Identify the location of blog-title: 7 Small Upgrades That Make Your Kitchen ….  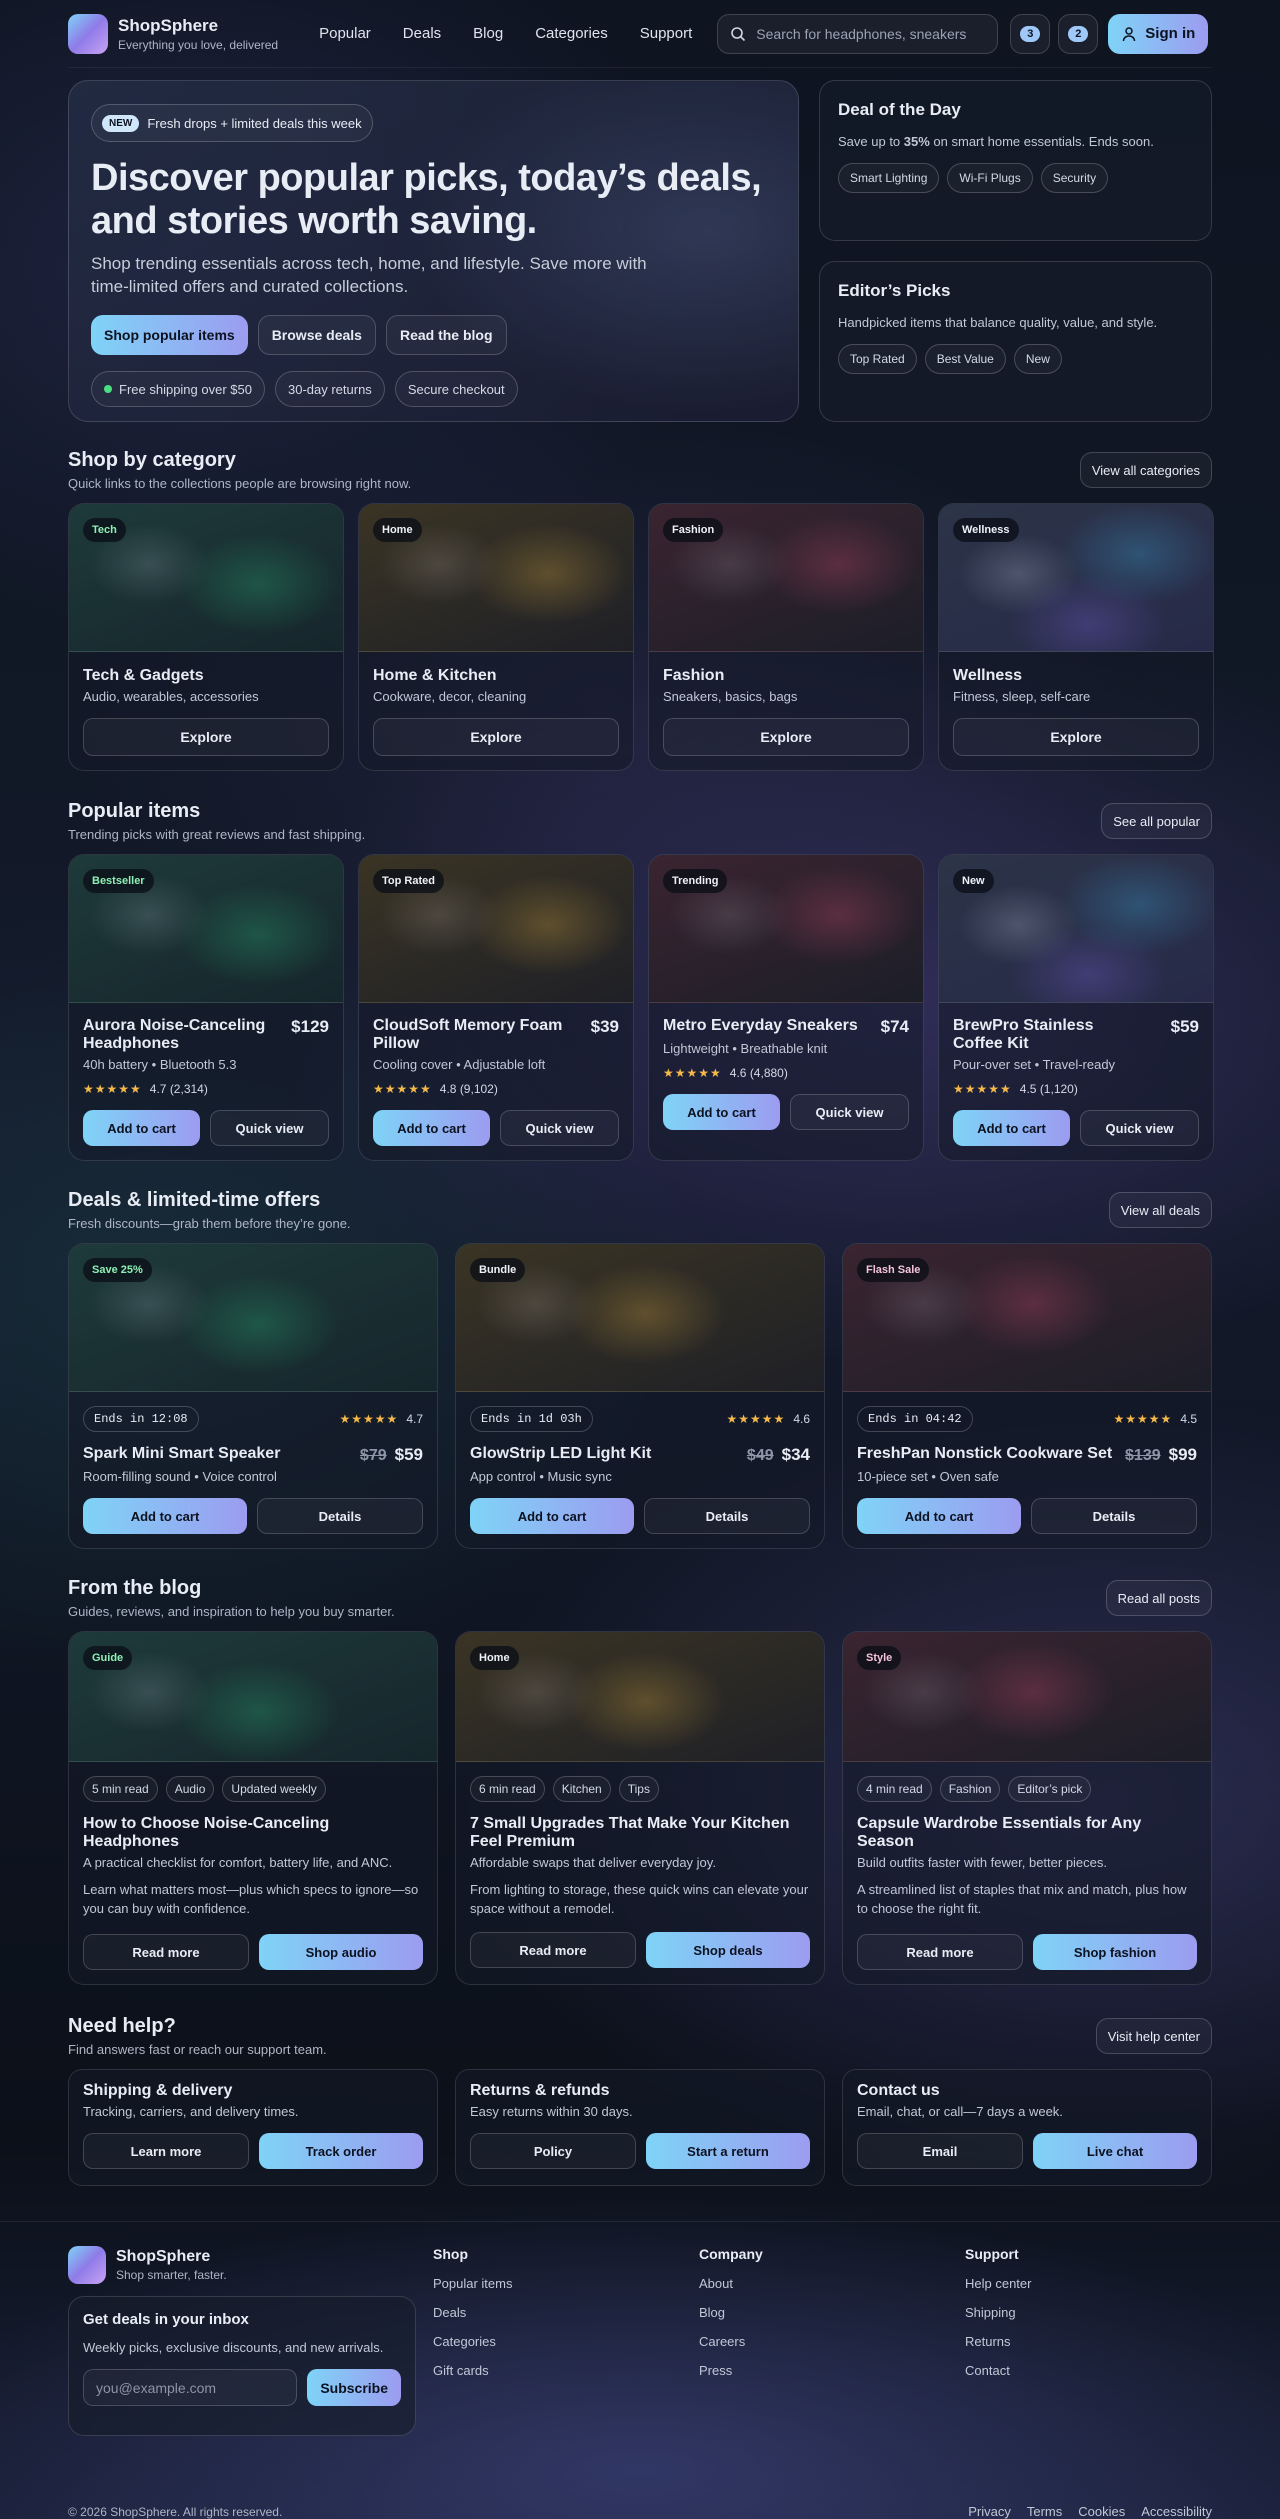
(640, 1833).